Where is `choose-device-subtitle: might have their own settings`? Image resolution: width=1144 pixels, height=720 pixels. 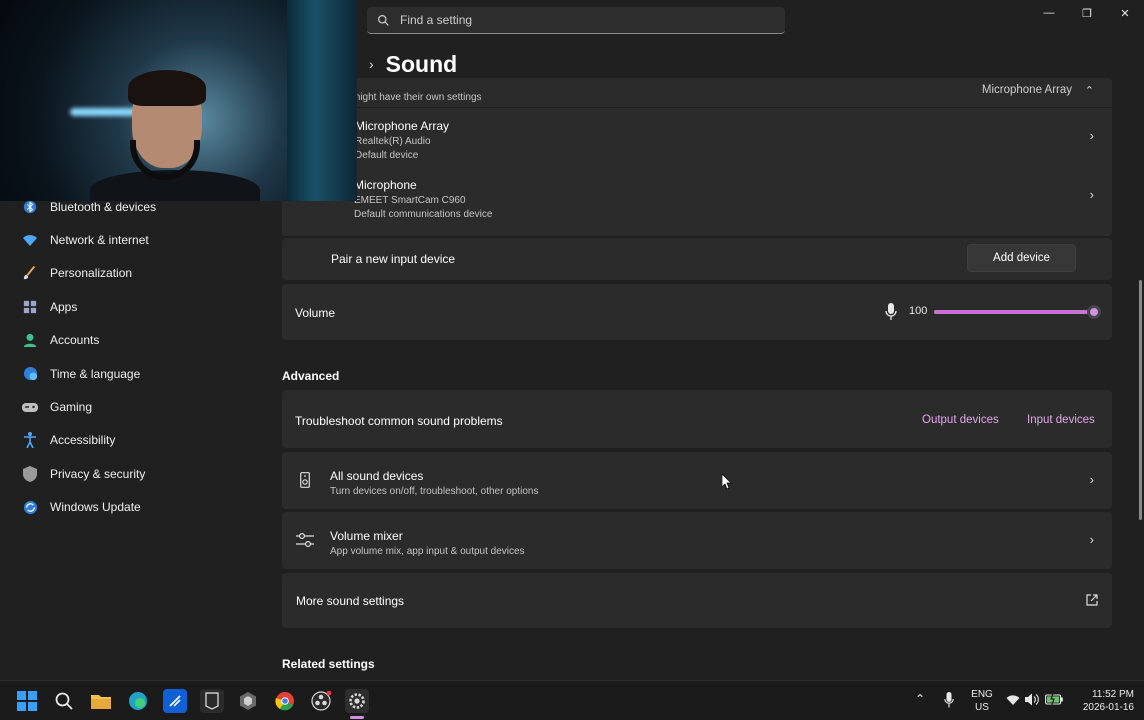
choose-device-subtitle: might have their own settings is located at coordinates (417, 97).